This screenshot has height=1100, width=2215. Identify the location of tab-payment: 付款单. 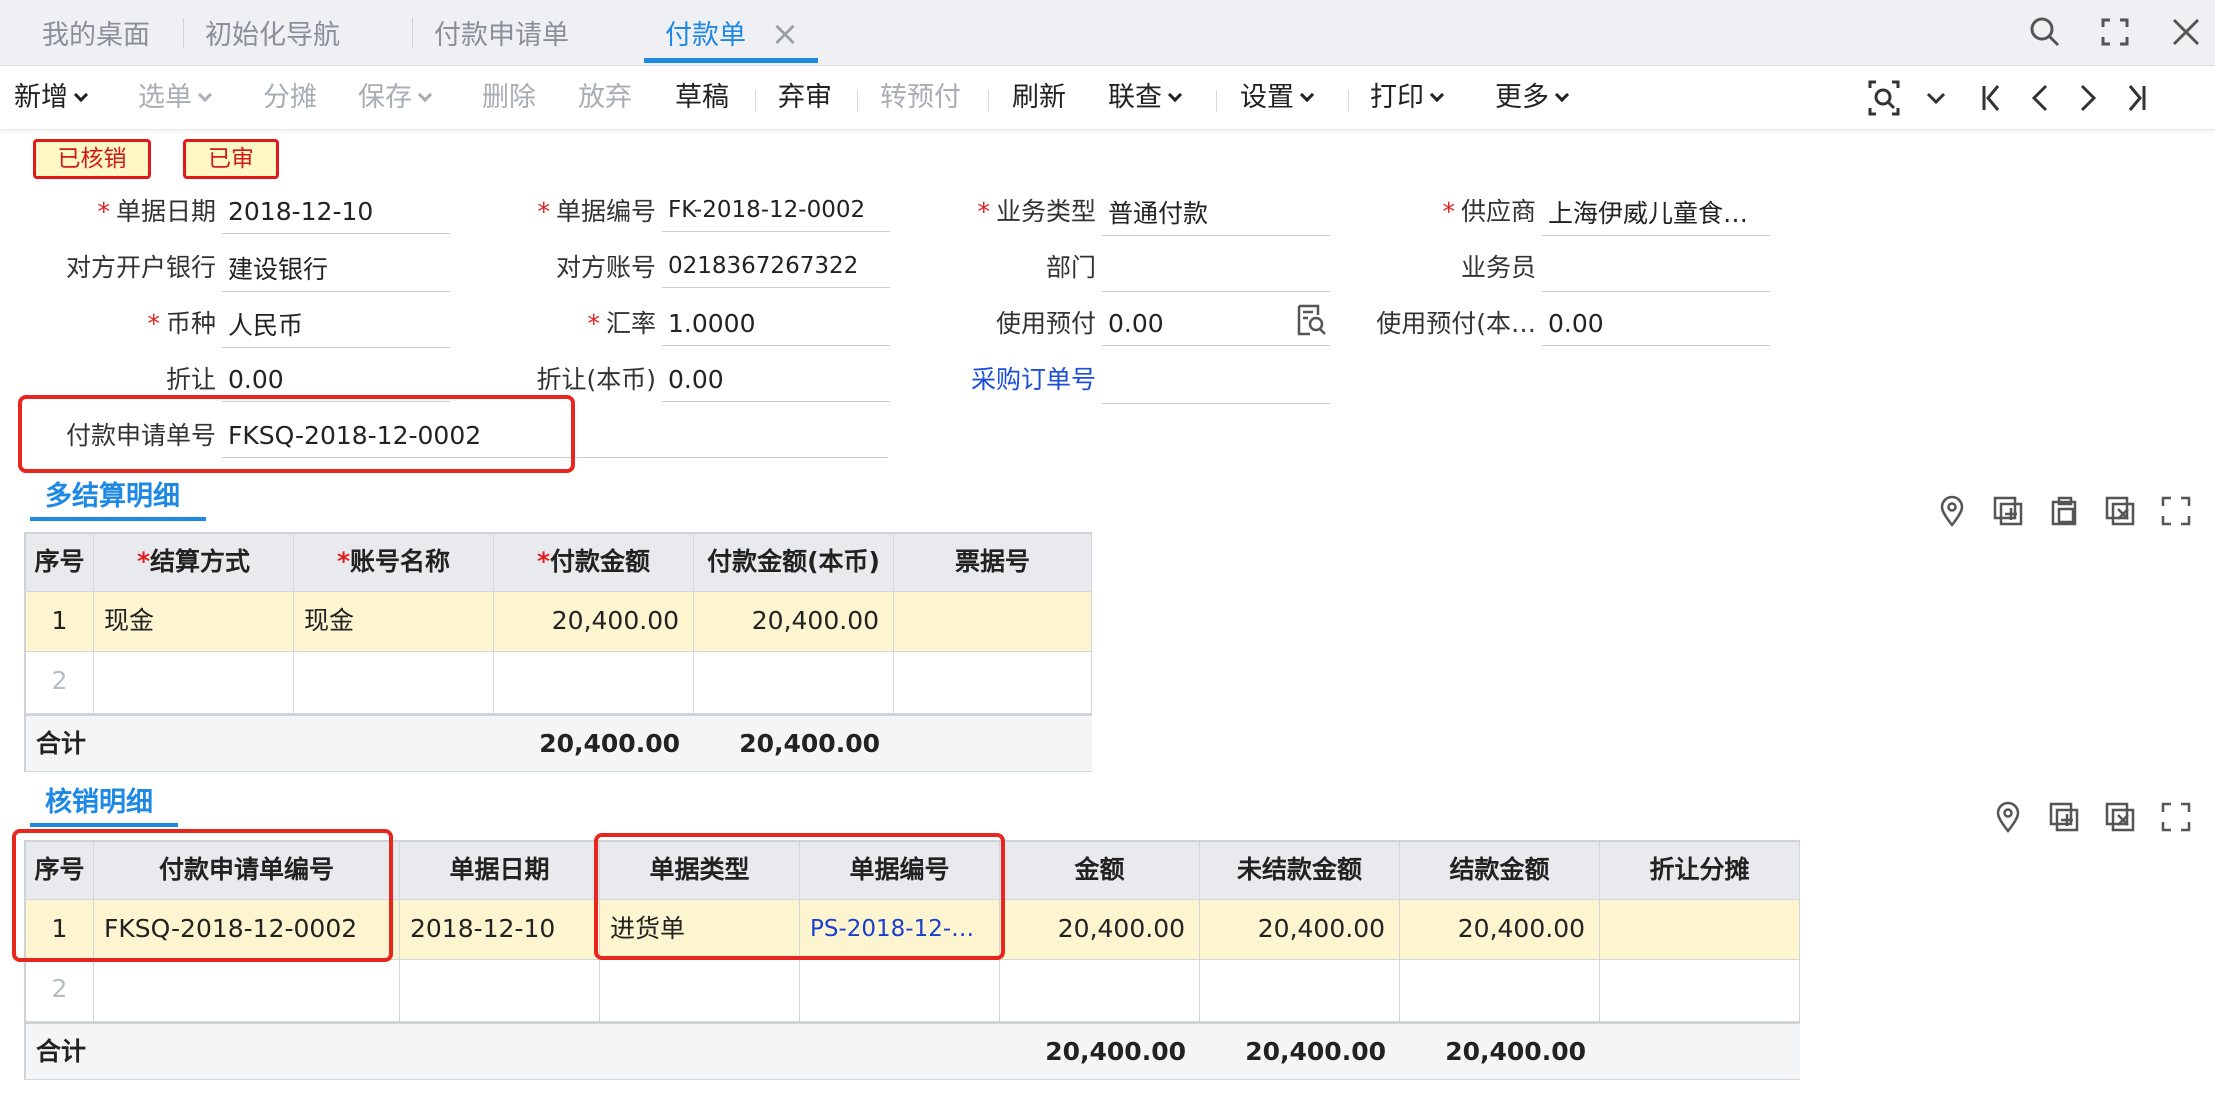
(705, 33).